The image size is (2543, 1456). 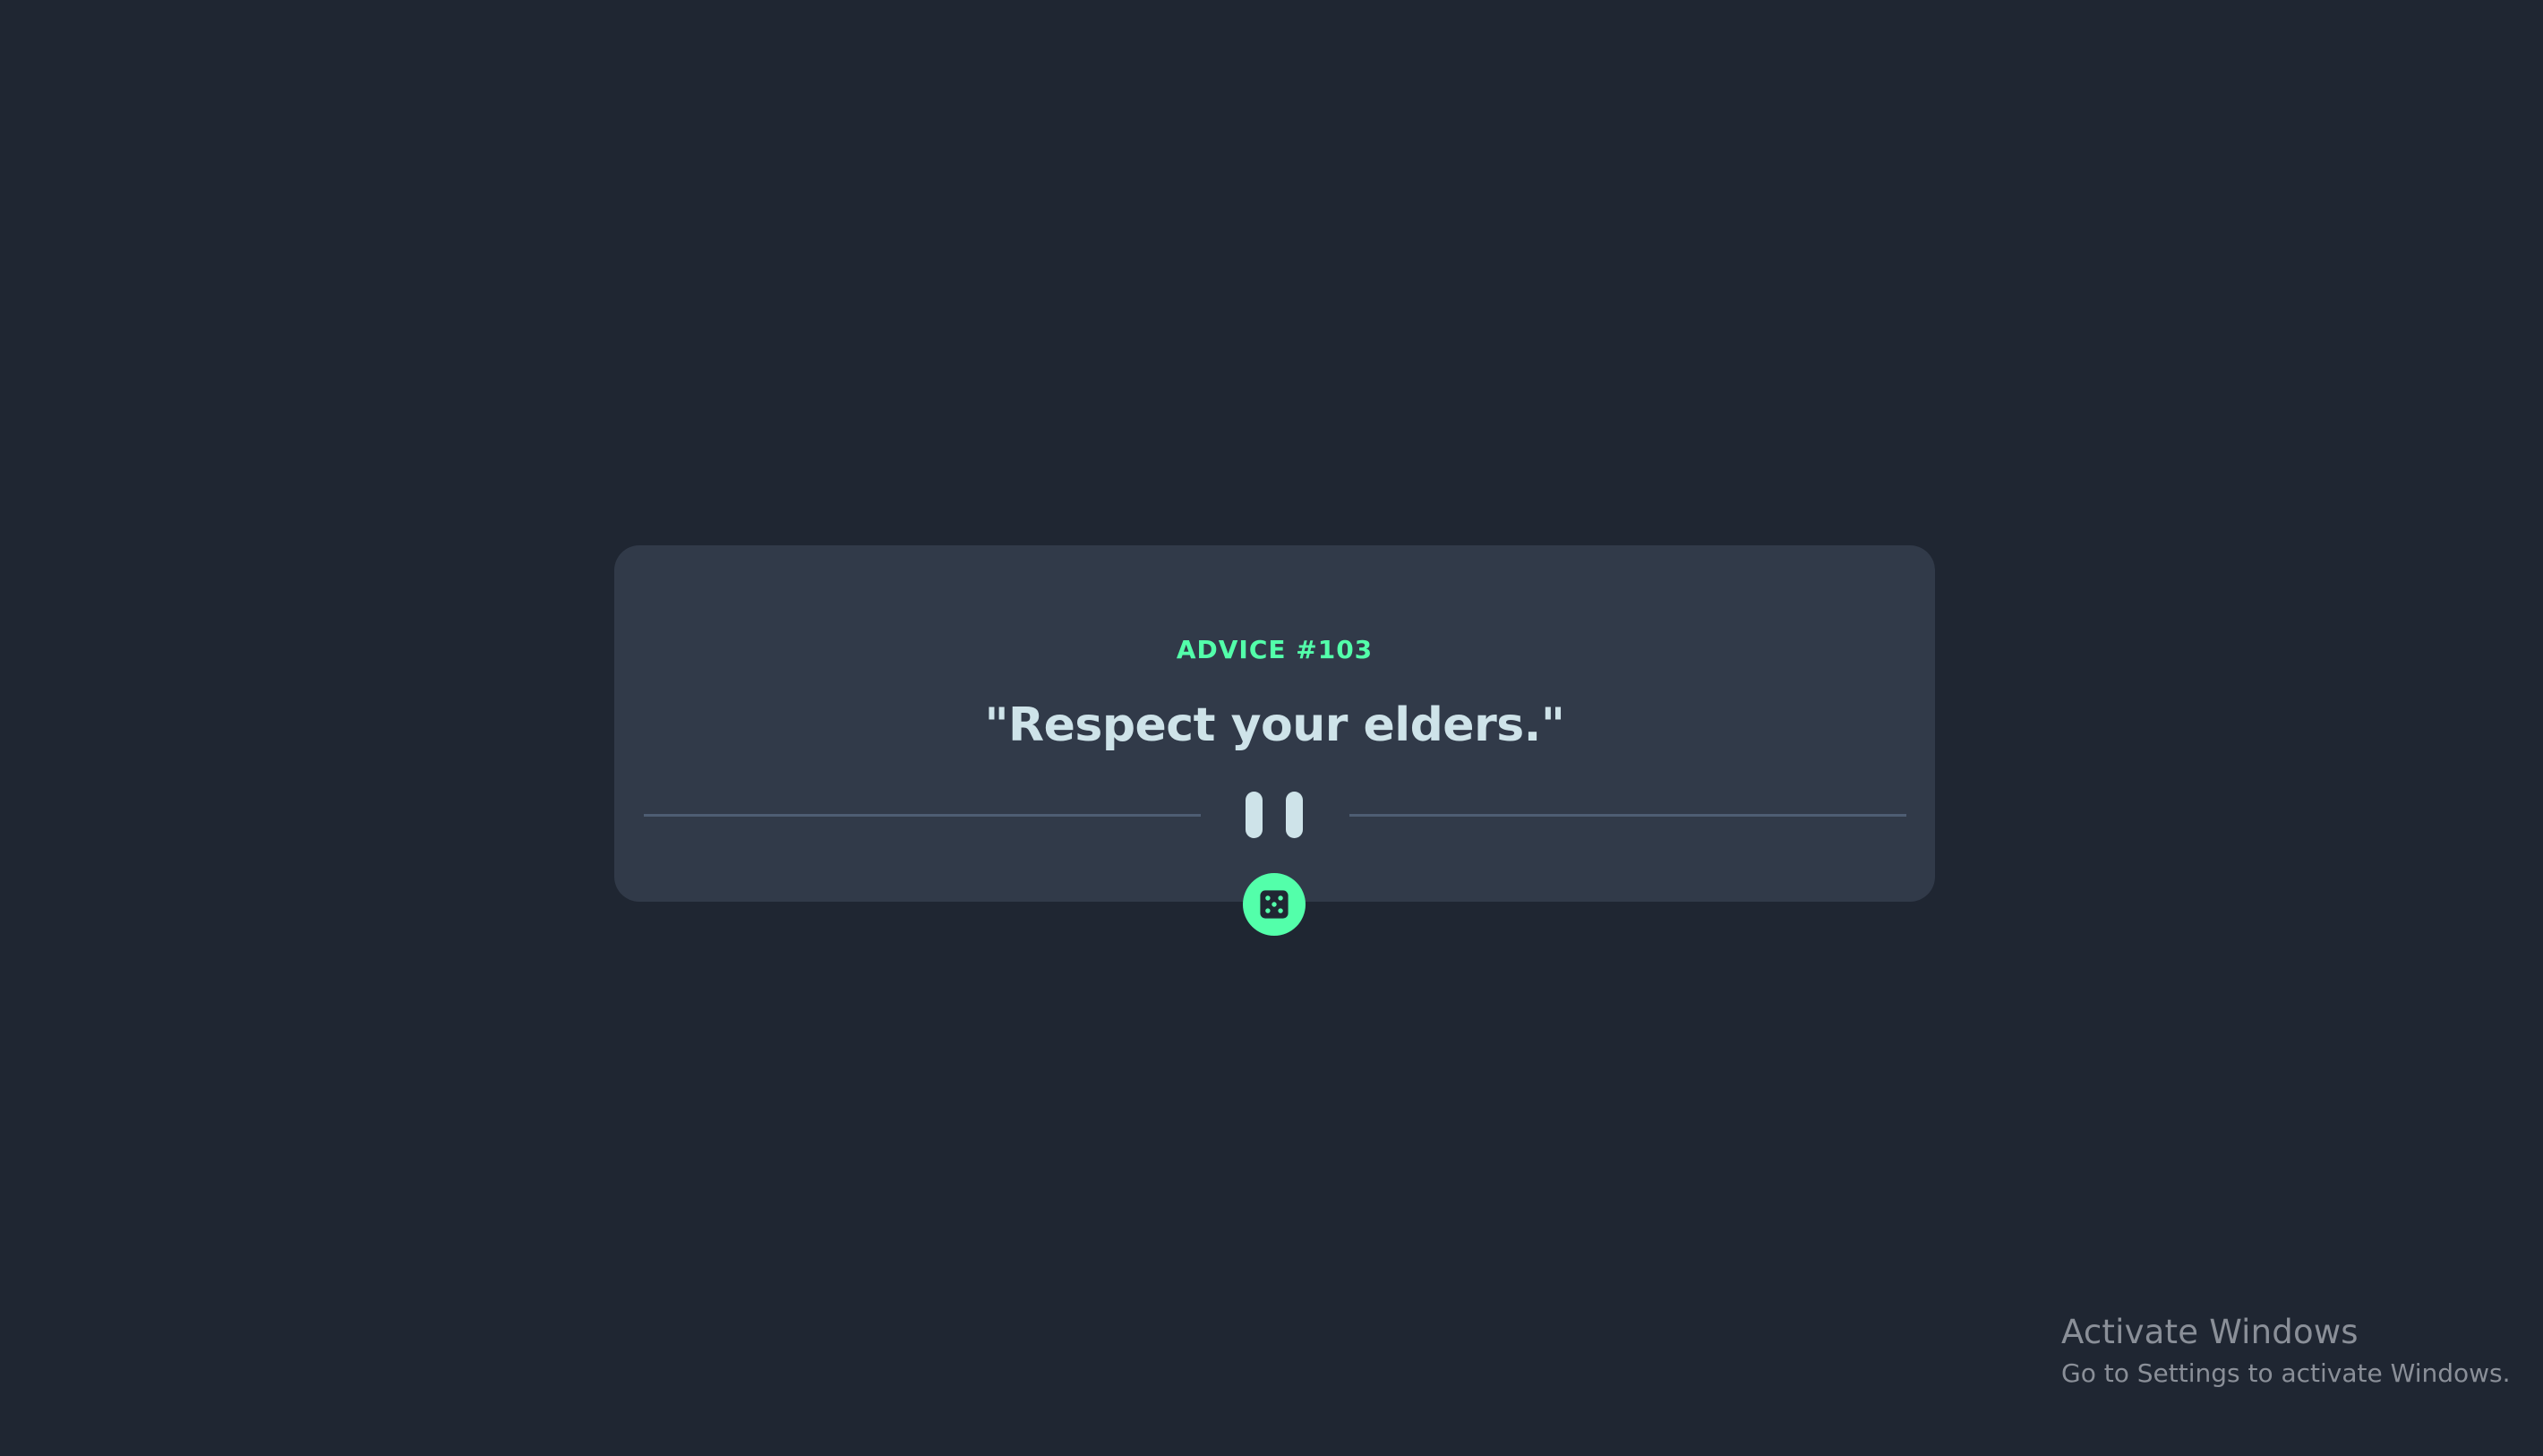 I want to click on advice-text: "Respect your elders.", so click(x=1274, y=725).